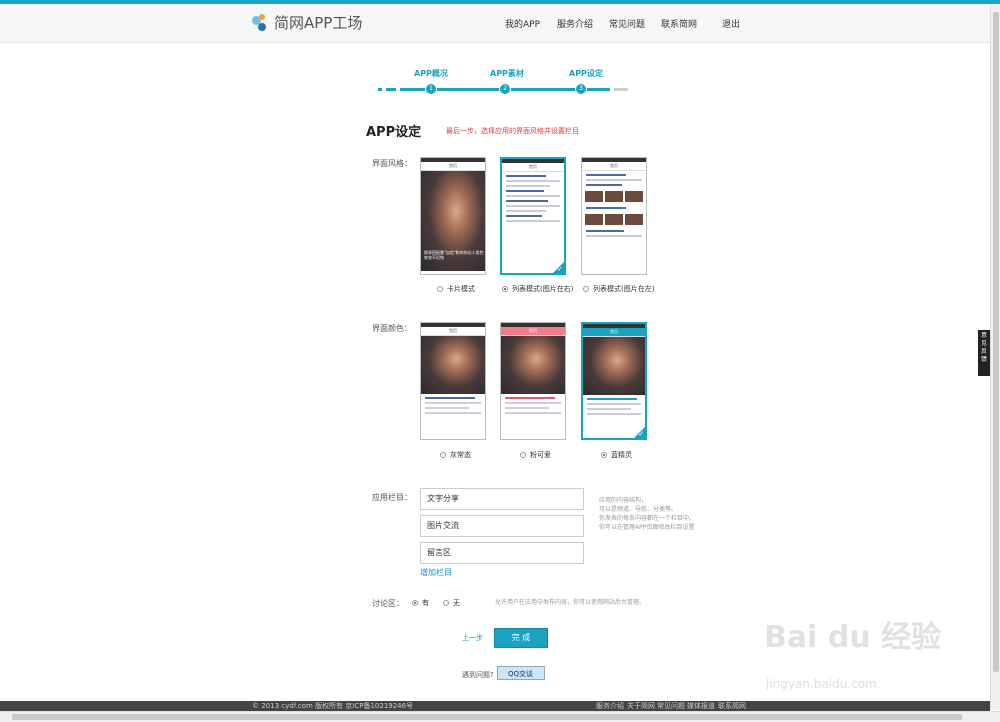 The image size is (1000, 722). Describe the element at coordinates (454, 255) in the screenshot. I see `card-caption: 换季搭配靠"自信"和你的达人类色穿衣不迟钝` at that location.